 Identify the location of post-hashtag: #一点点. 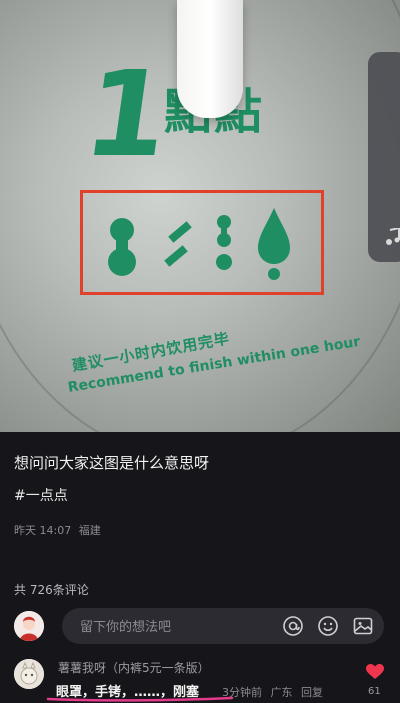
(41, 495).